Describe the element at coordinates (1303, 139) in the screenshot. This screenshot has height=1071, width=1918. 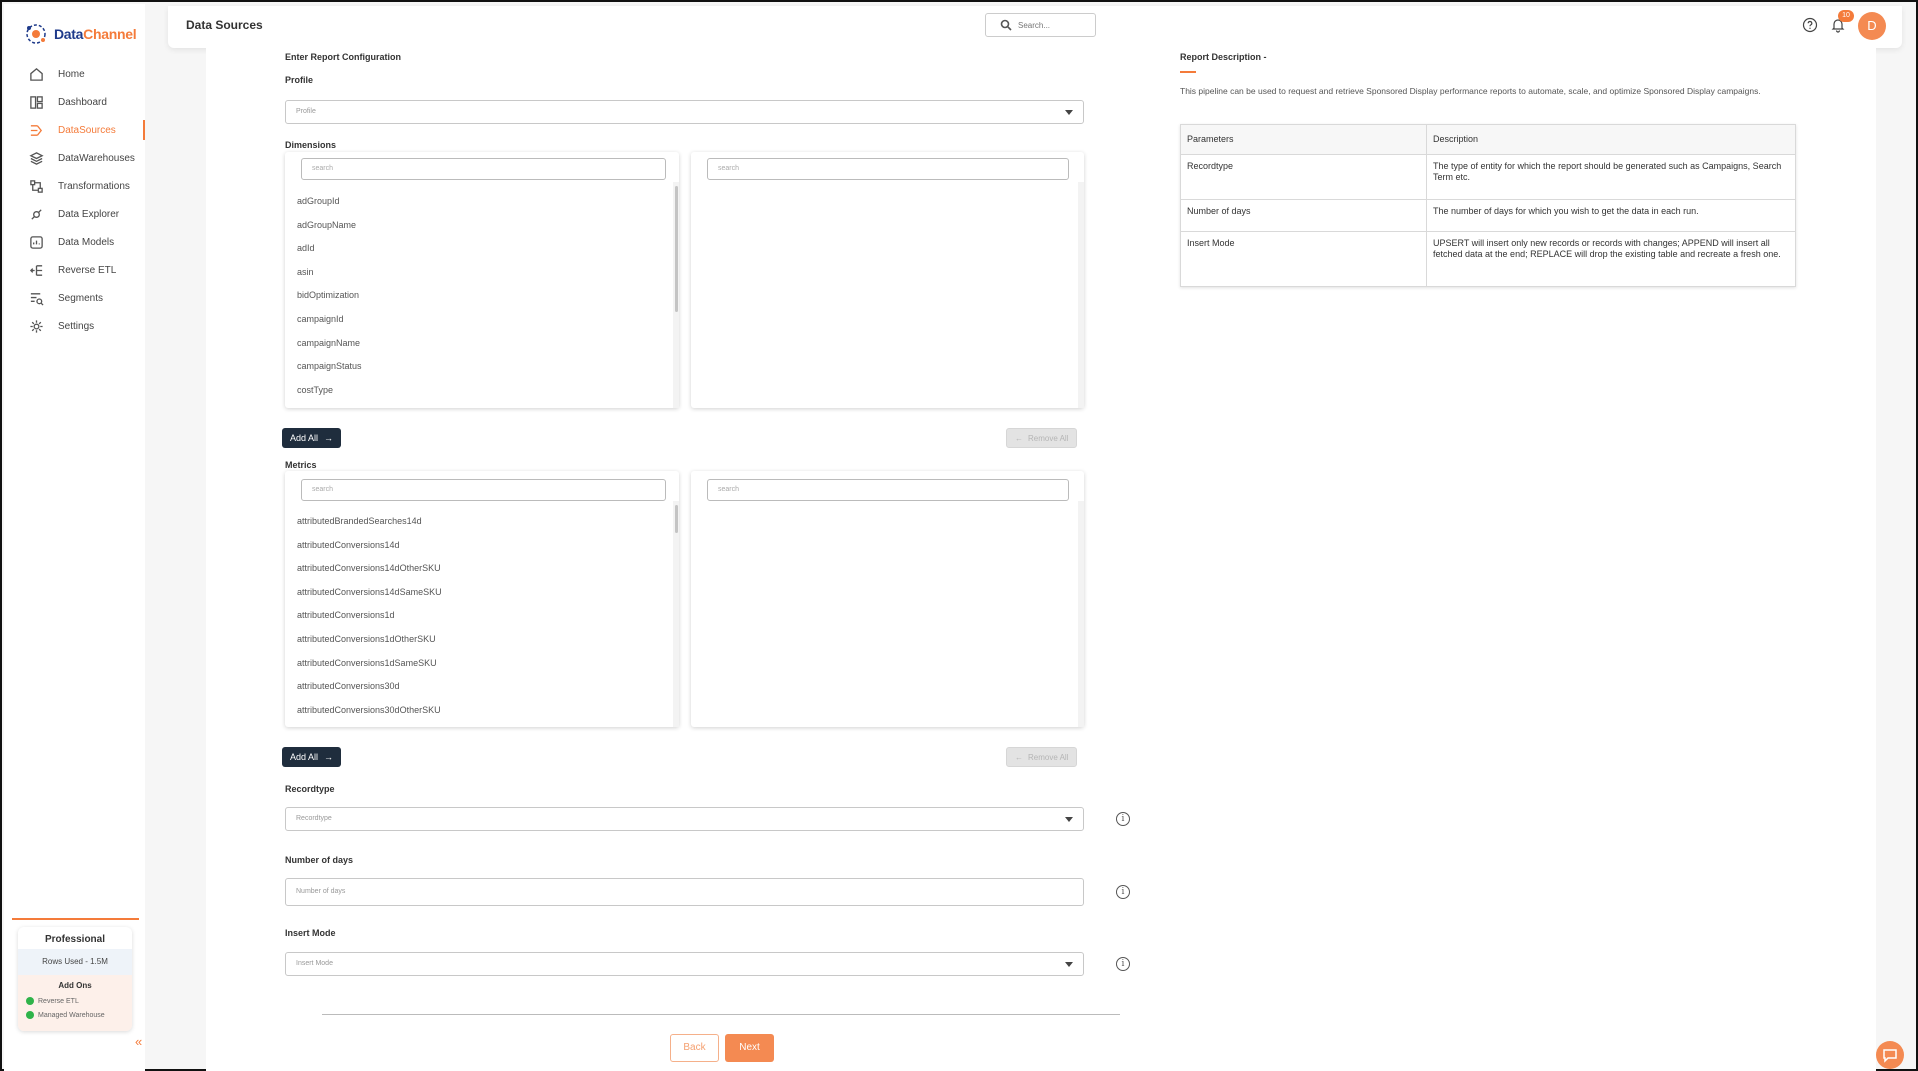
I see `column-header: Parameters` at that location.